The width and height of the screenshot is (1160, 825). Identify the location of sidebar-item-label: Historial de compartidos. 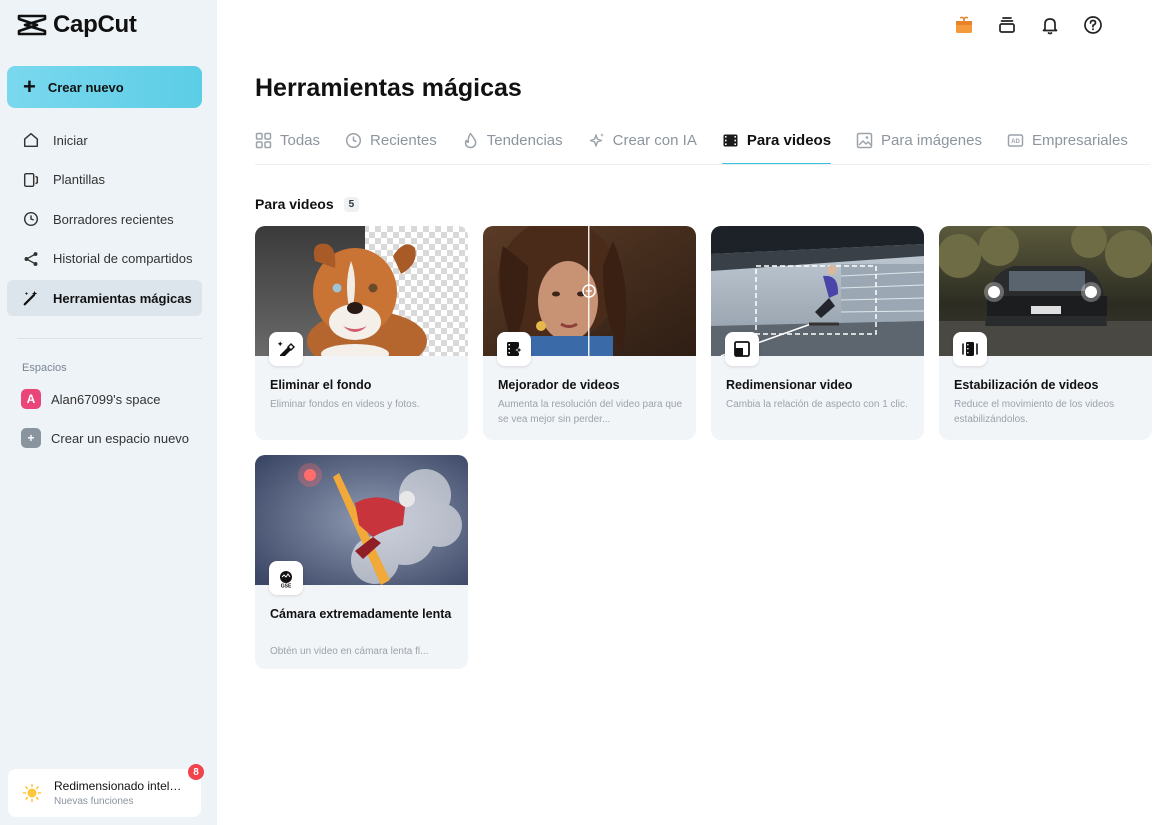
(123, 258).